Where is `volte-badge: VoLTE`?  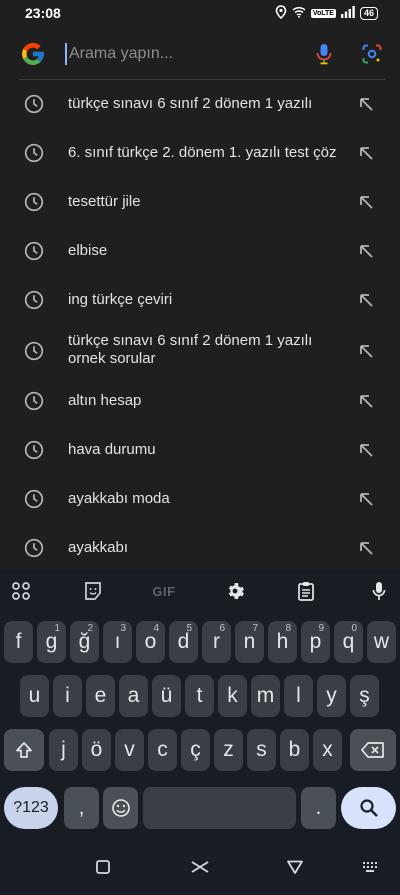 volte-badge: VoLTE is located at coordinates (323, 13).